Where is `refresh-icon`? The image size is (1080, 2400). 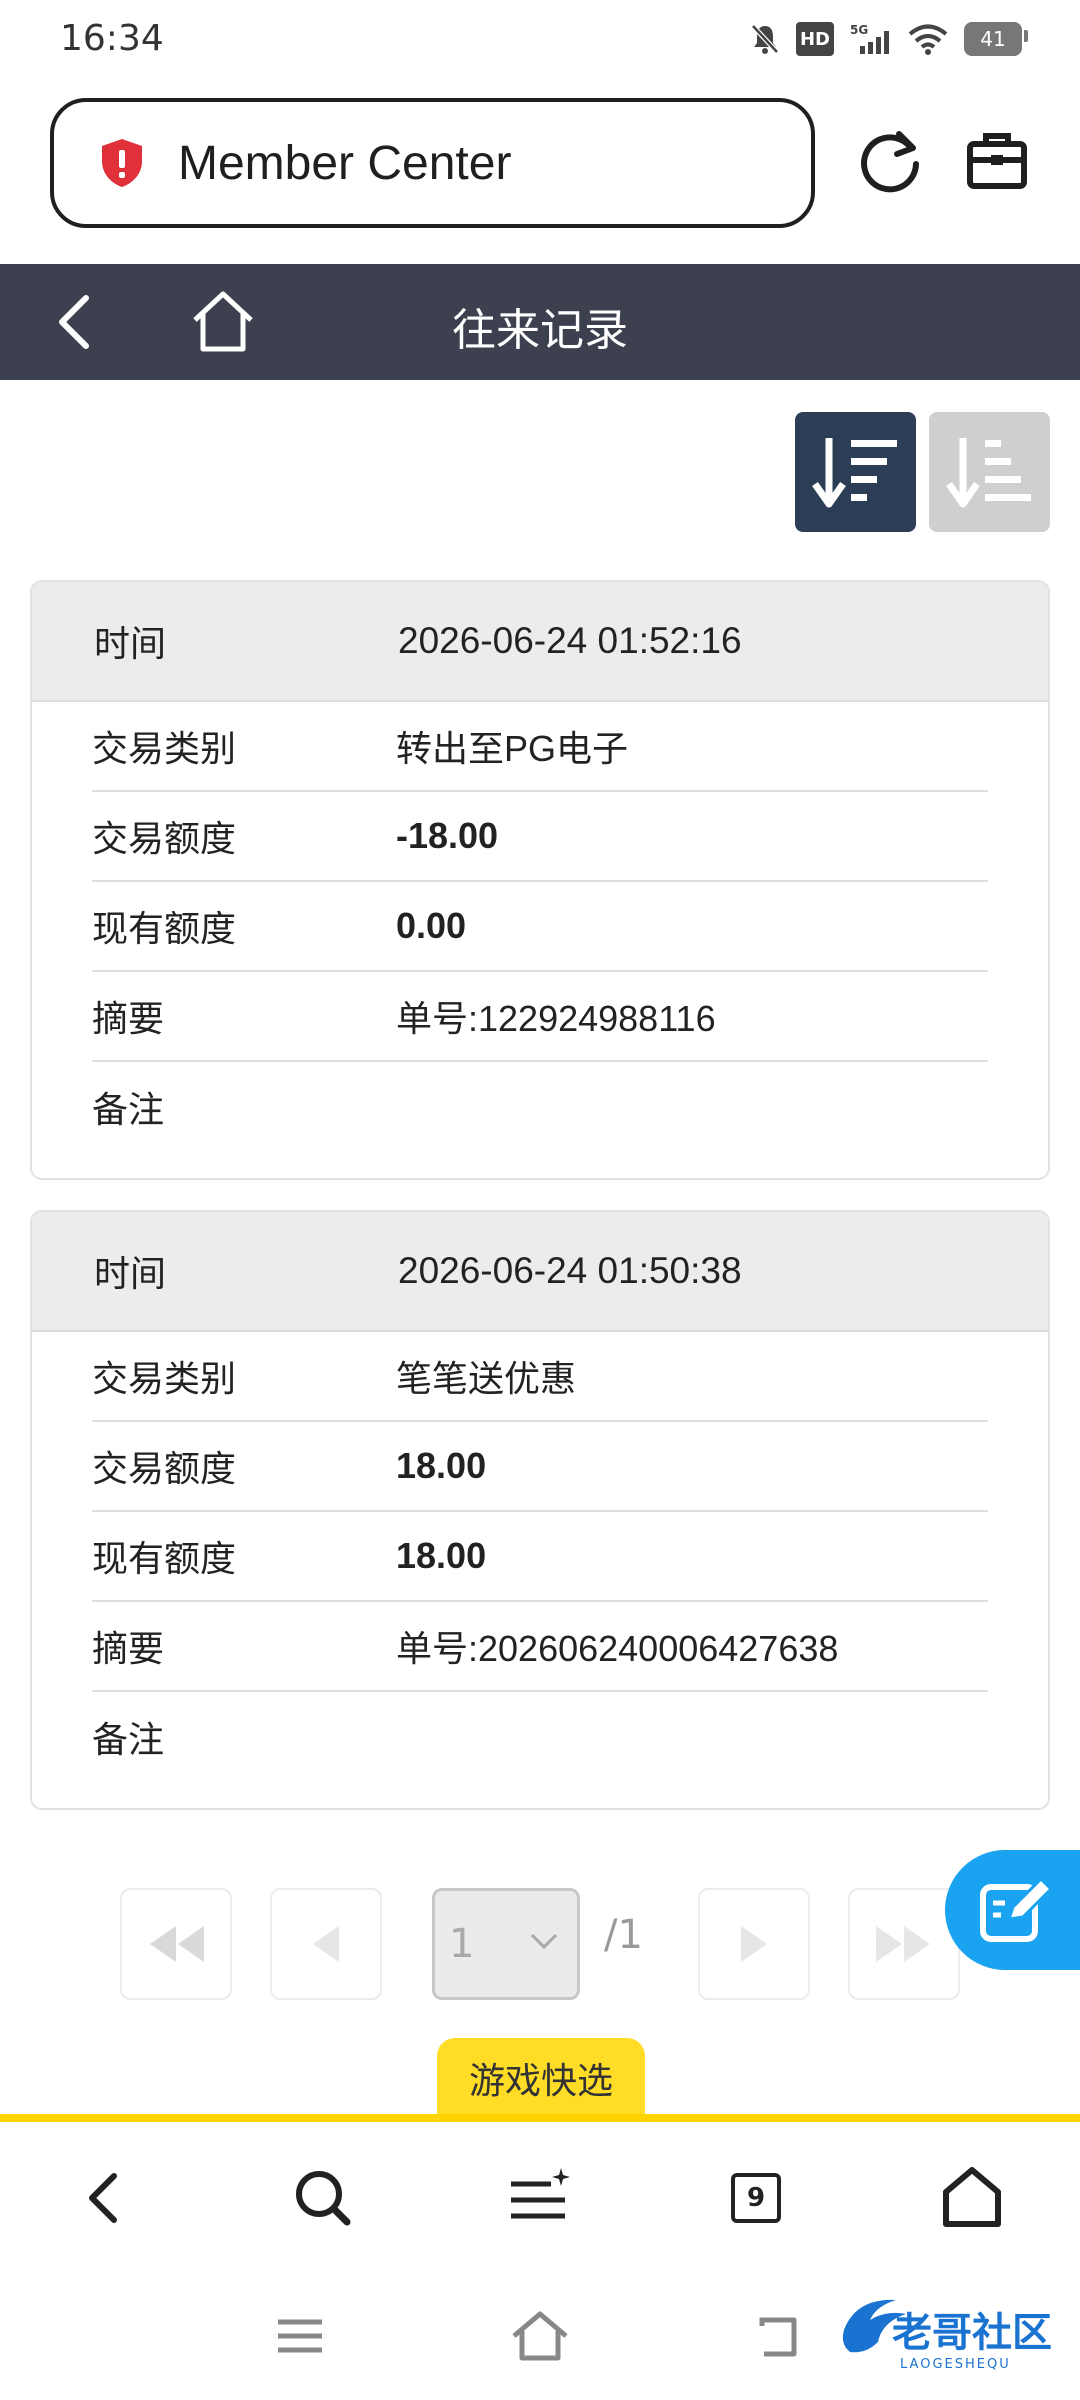
refresh-icon is located at coordinates (890, 162).